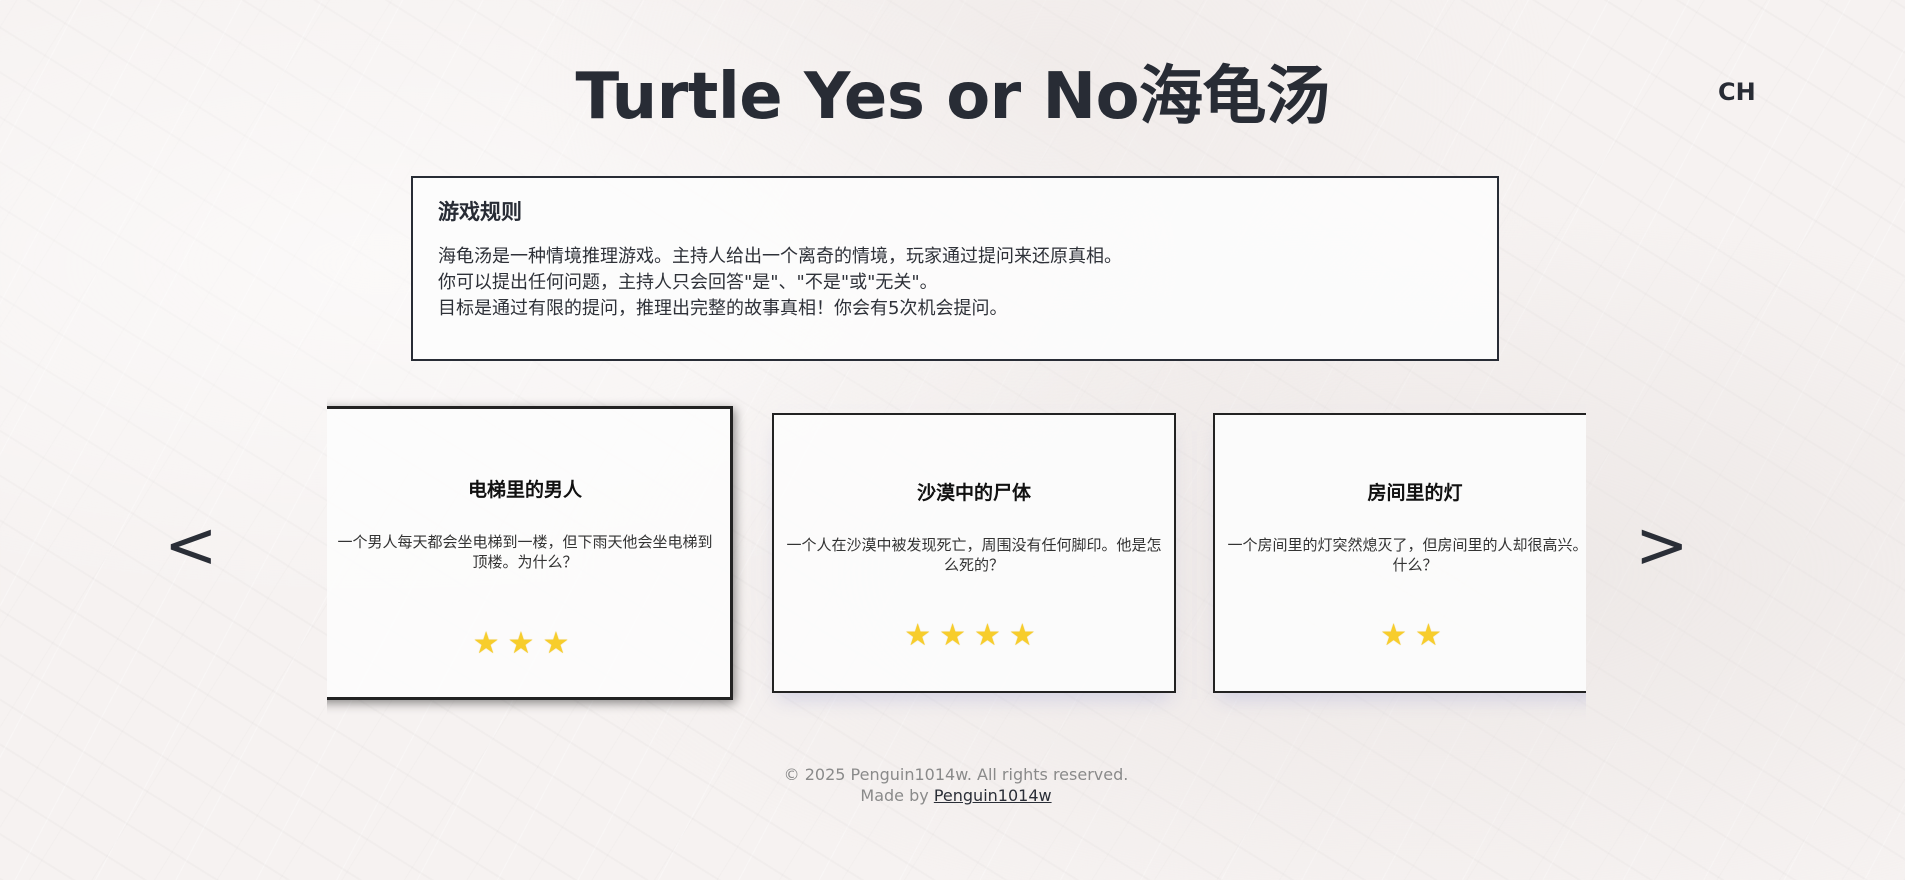 The image size is (1905, 880). What do you see at coordinates (993, 795) in the screenshot?
I see `author-link: Penguin1014w` at bounding box center [993, 795].